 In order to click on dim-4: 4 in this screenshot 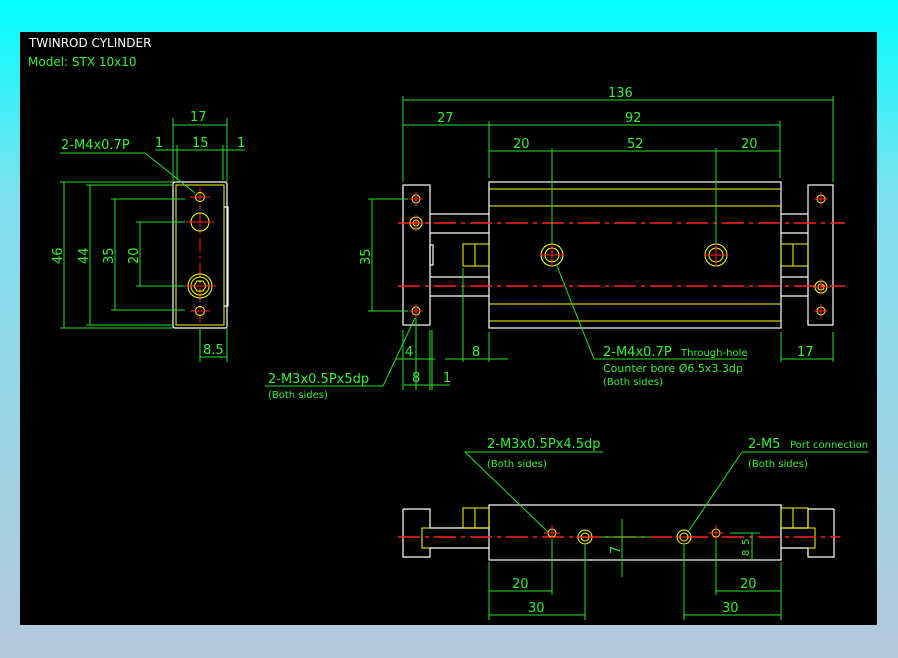, I will do `click(409, 352)`.